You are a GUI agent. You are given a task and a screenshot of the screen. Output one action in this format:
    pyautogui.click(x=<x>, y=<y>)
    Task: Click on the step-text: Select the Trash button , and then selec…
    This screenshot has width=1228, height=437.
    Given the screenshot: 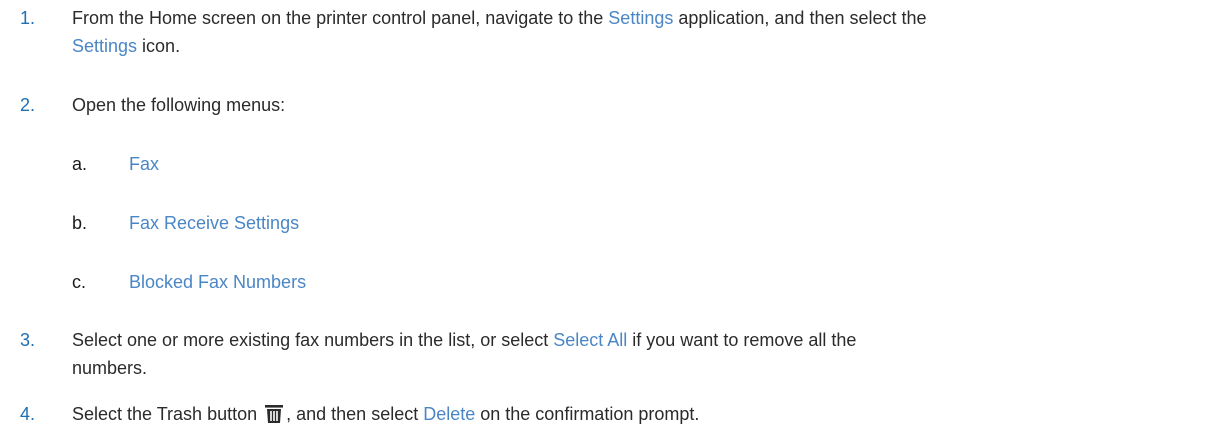 What is the action you would take?
    pyautogui.click(x=646, y=416)
    